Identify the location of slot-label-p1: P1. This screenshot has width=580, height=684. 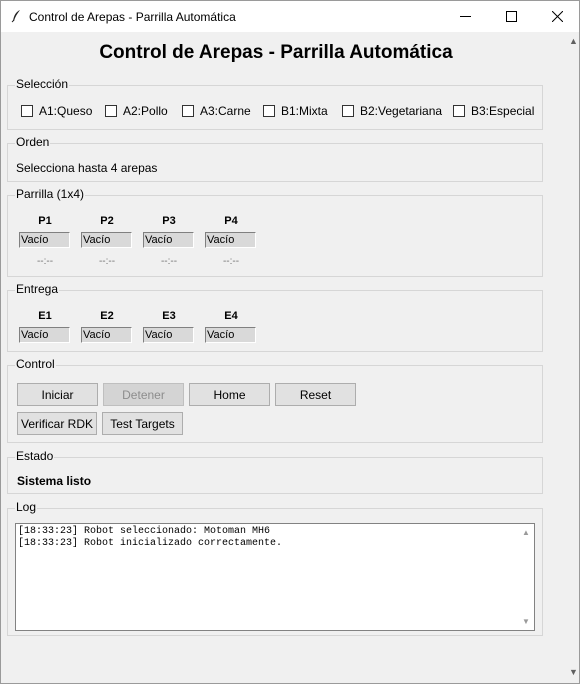
(45, 221).